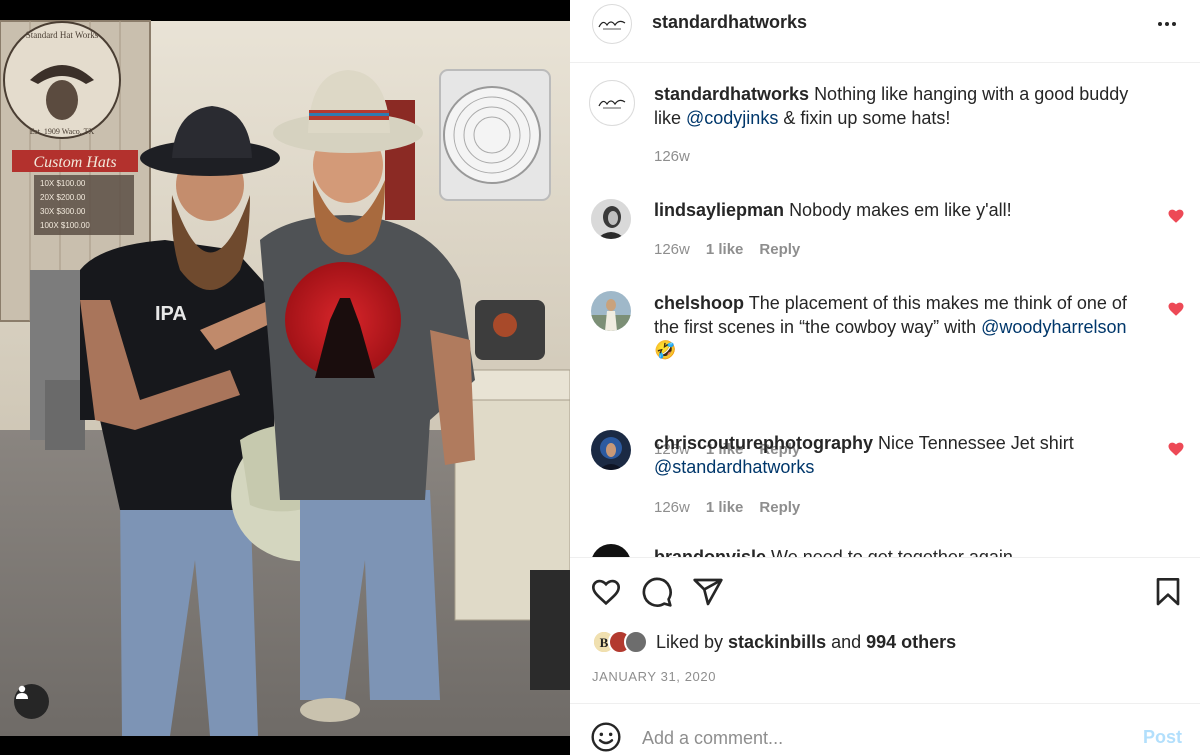 The height and width of the screenshot is (755, 1200). Describe the element at coordinates (699, 303) in the screenshot. I see `comment-username: chelshoop` at that location.